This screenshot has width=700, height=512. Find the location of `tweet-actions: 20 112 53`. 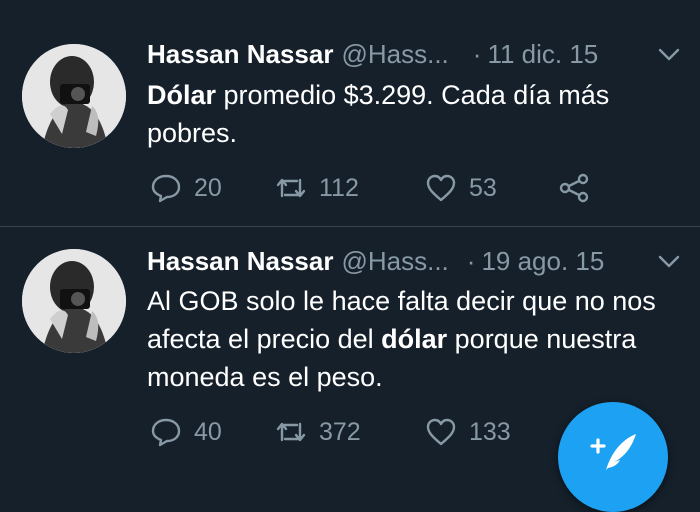

tweet-actions: 20 112 53 is located at coordinates (380, 188).